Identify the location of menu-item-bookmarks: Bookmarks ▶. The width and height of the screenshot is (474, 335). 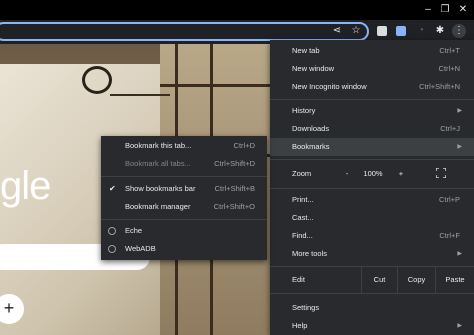
(372, 147).